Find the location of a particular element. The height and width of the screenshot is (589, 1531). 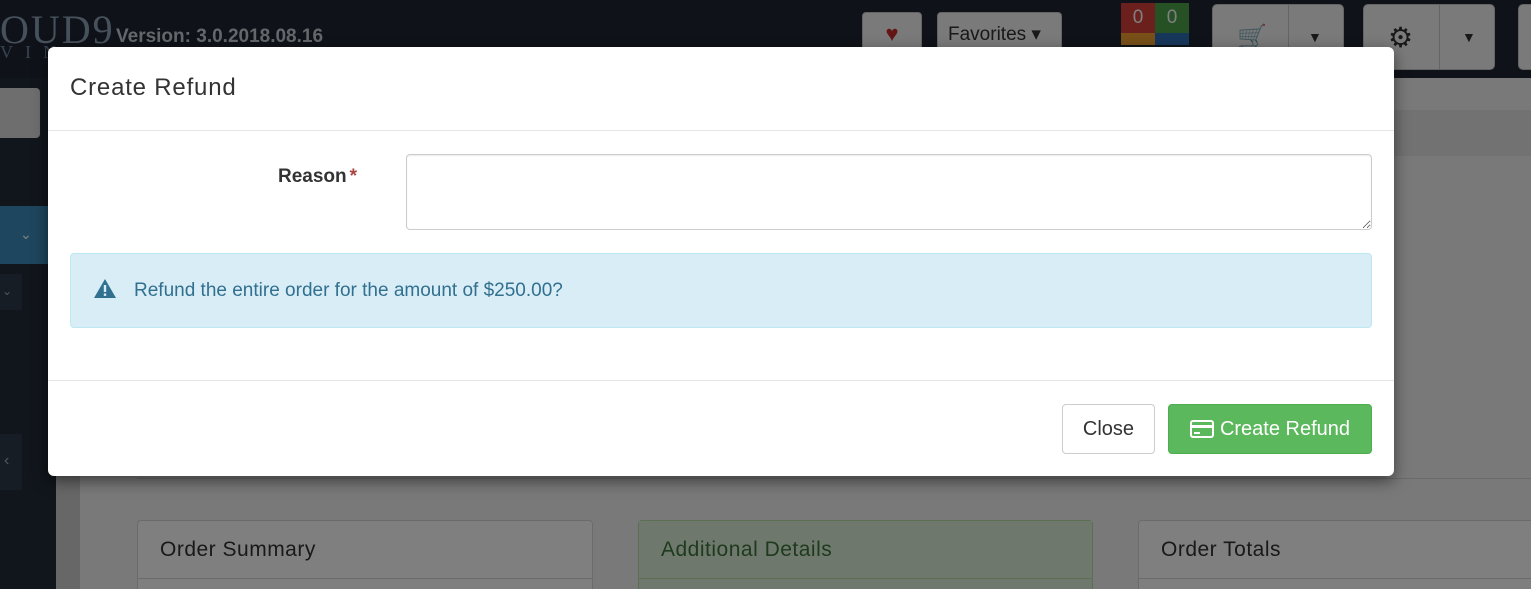

modal-header: Create Refund is located at coordinates (721, 89).